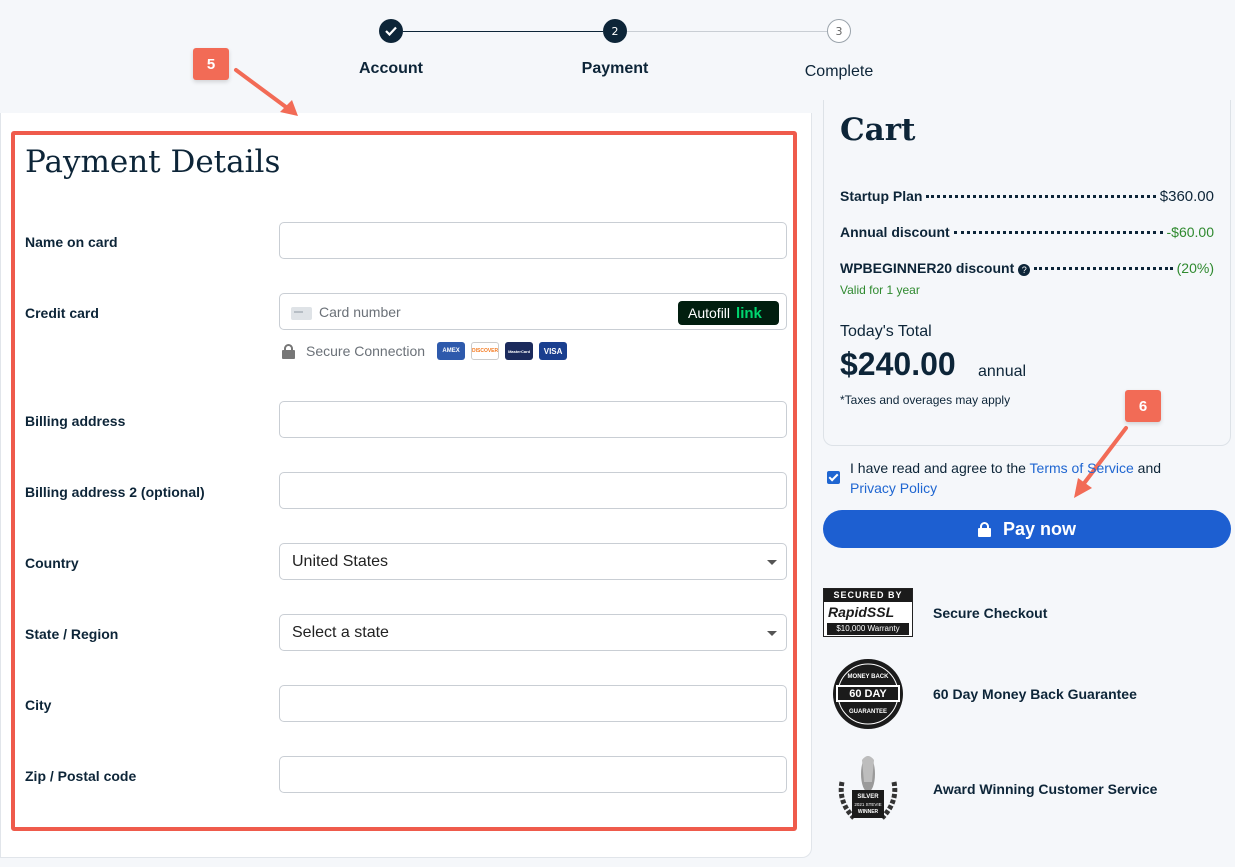 This screenshot has width=1235, height=867. I want to click on amex-logo: AMEX, so click(451, 351).